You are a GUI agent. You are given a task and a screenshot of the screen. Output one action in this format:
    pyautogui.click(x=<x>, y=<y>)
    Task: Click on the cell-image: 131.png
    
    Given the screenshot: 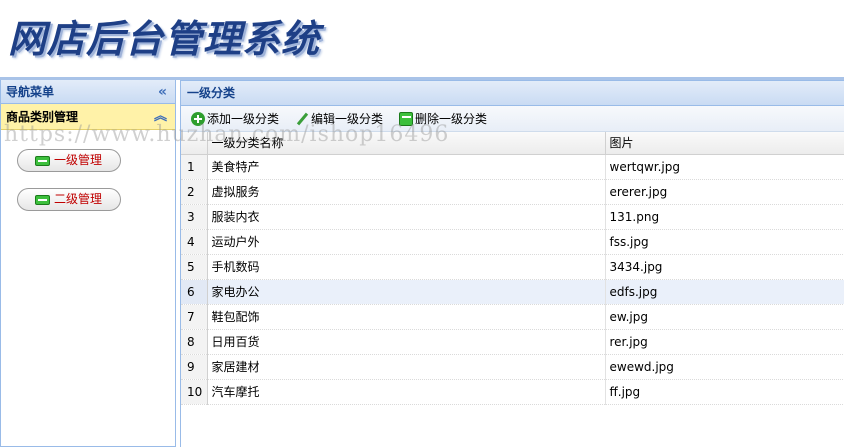 What is the action you would take?
    pyautogui.click(x=724, y=217)
    